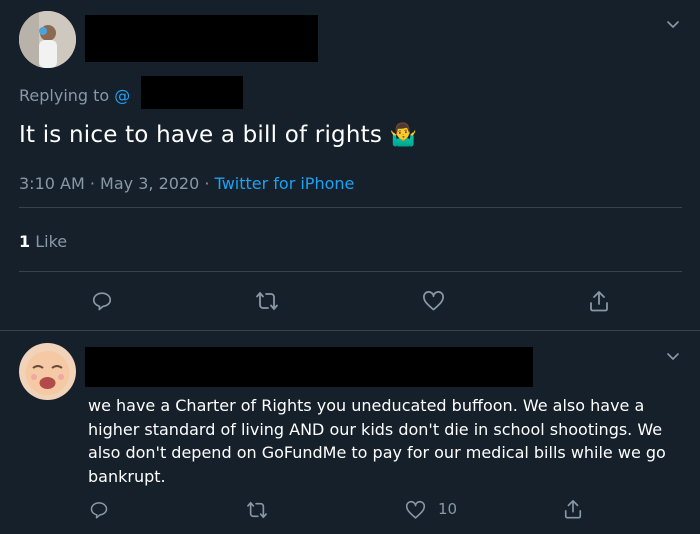  What do you see at coordinates (122, 95) in the screenshot?
I see `replying-handle: @` at bounding box center [122, 95].